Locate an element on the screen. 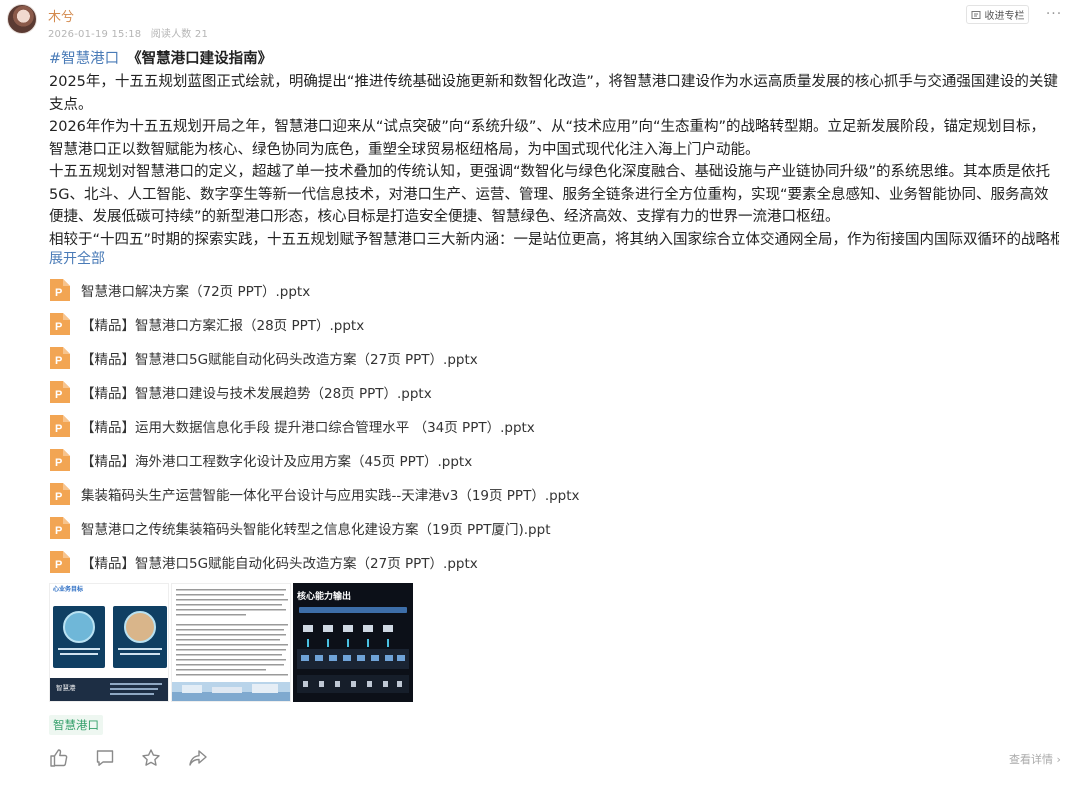 The width and height of the screenshot is (1080, 788). thumb1-caption: 智慧港 is located at coordinates (66, 687).